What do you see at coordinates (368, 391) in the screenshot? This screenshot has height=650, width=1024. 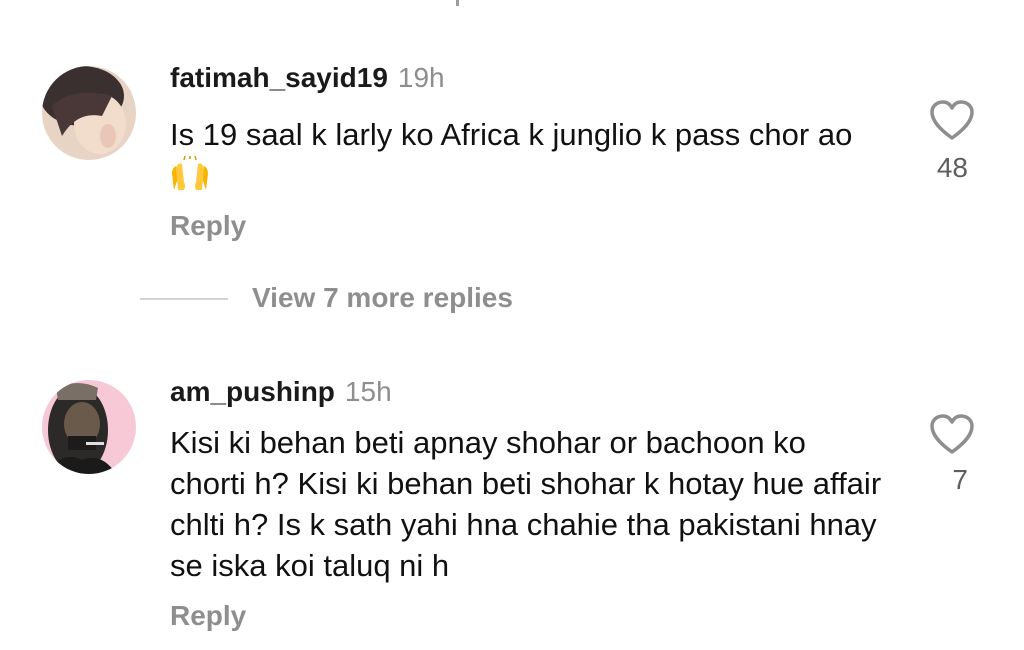 I see `timestamp: 15h` at bounding box center [368, 391].